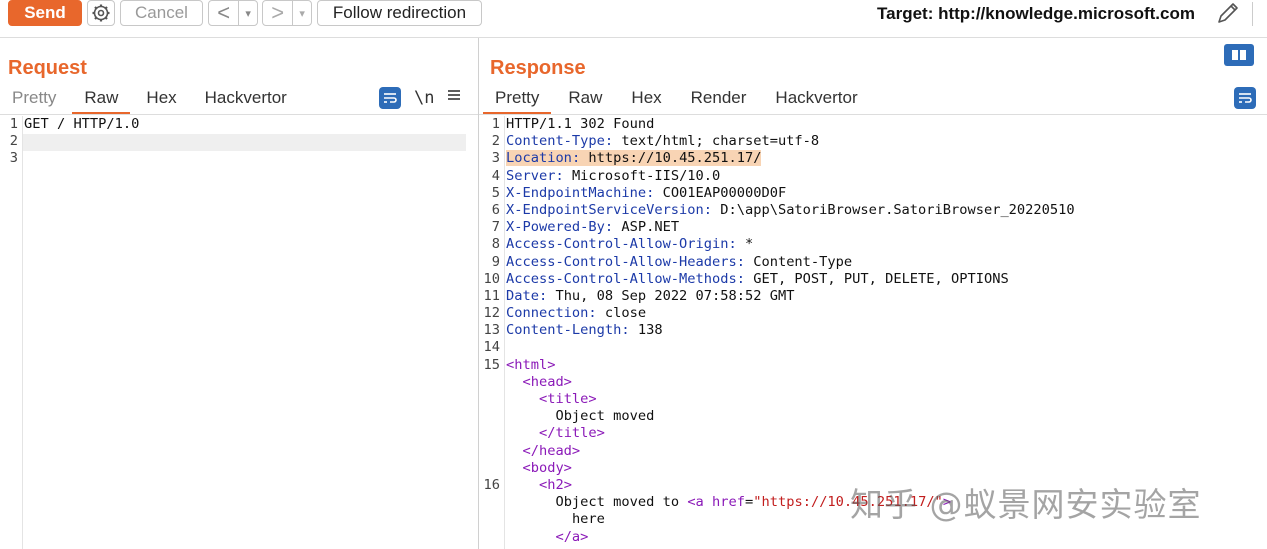  Describe the element at coordinates (278, 12) in the screenshot. I see `forward-button: >` at that location.